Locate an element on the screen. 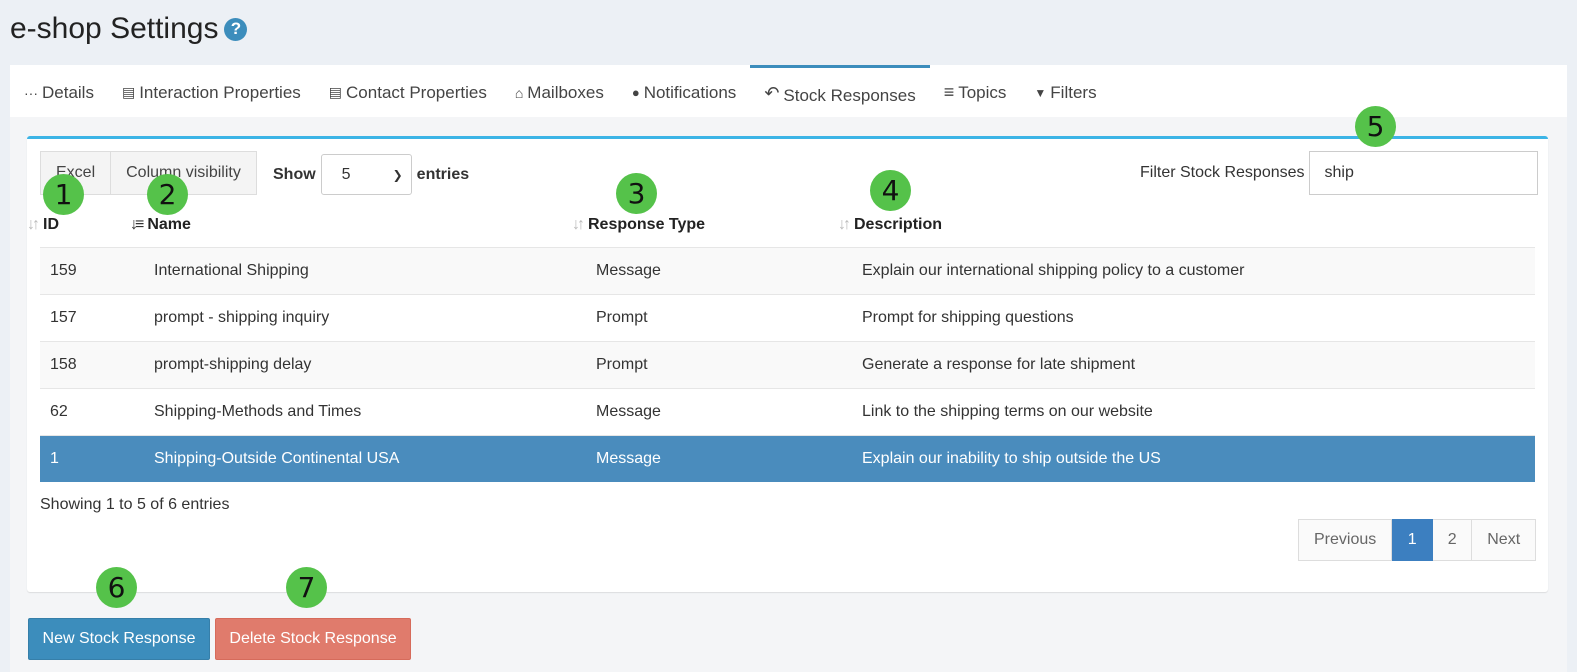  delete-stock-response-button: Delete Stock Response is located at coordinates (313, 639).